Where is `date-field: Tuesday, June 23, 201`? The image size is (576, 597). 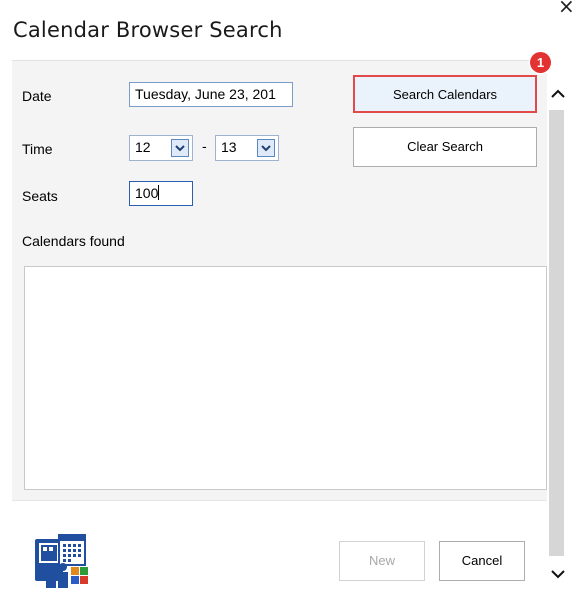 date-field: Tuesday, June 23, 201 is located at coordinates (211, 94).